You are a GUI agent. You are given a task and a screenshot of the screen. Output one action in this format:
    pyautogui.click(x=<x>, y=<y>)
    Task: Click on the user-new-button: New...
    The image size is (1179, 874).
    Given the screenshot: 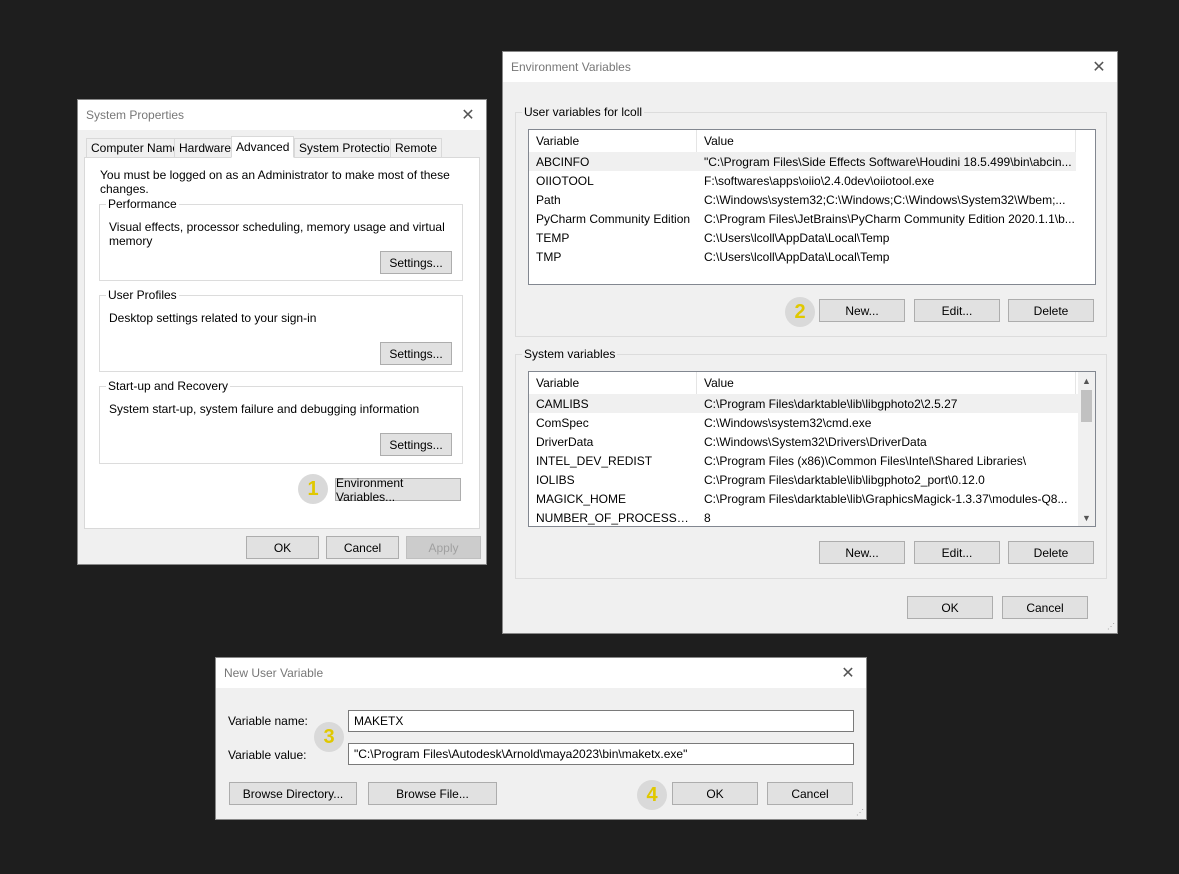 What is the action you would take?
    pyautogui.click(x=862, y=310)
    